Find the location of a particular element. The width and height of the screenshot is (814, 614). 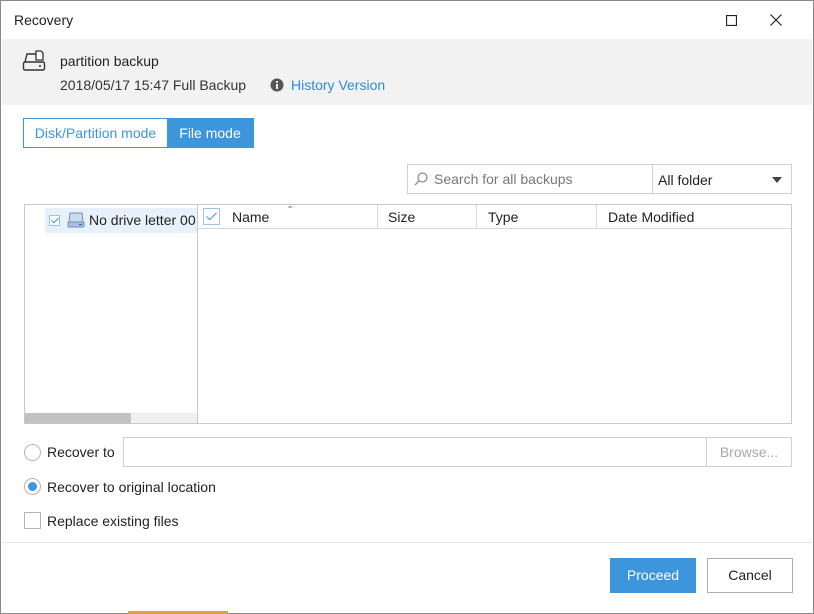

tree-item-checkbox is located at coordinates (54, 220).